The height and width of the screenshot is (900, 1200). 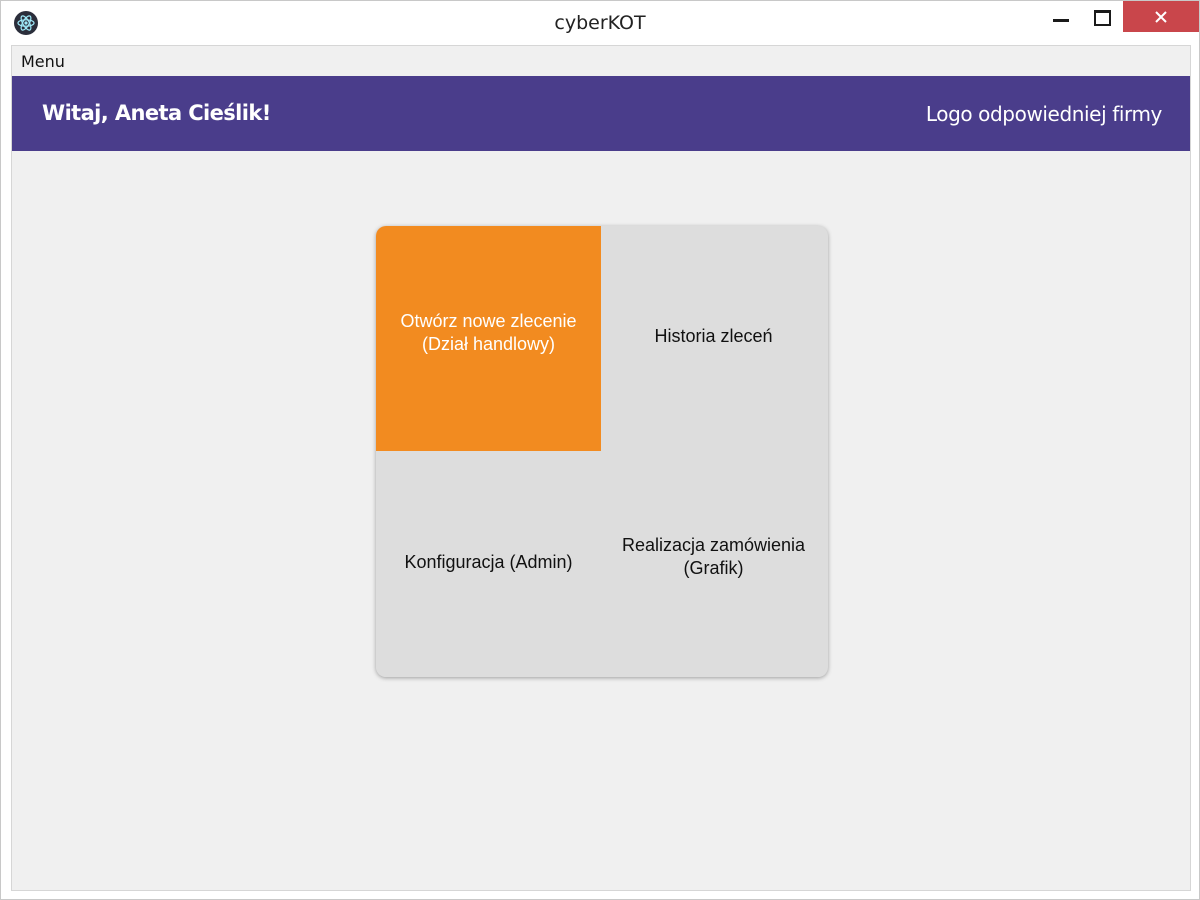 I want to click on maximize-button, so click(x=1102, y=16).